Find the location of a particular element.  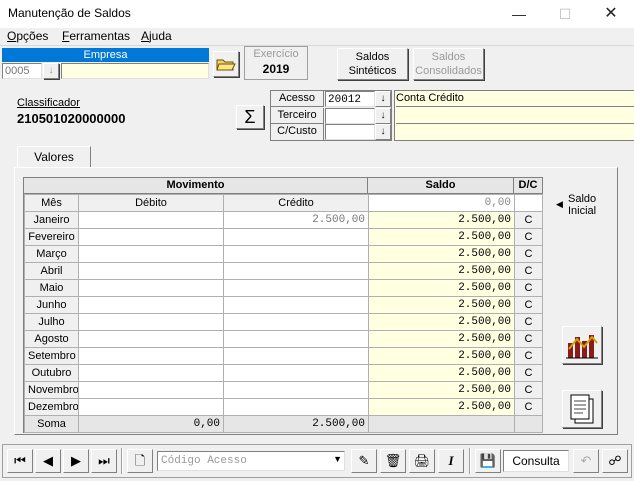

table-row: Abril 2.500,00 C is located at coordinates (283, 271).